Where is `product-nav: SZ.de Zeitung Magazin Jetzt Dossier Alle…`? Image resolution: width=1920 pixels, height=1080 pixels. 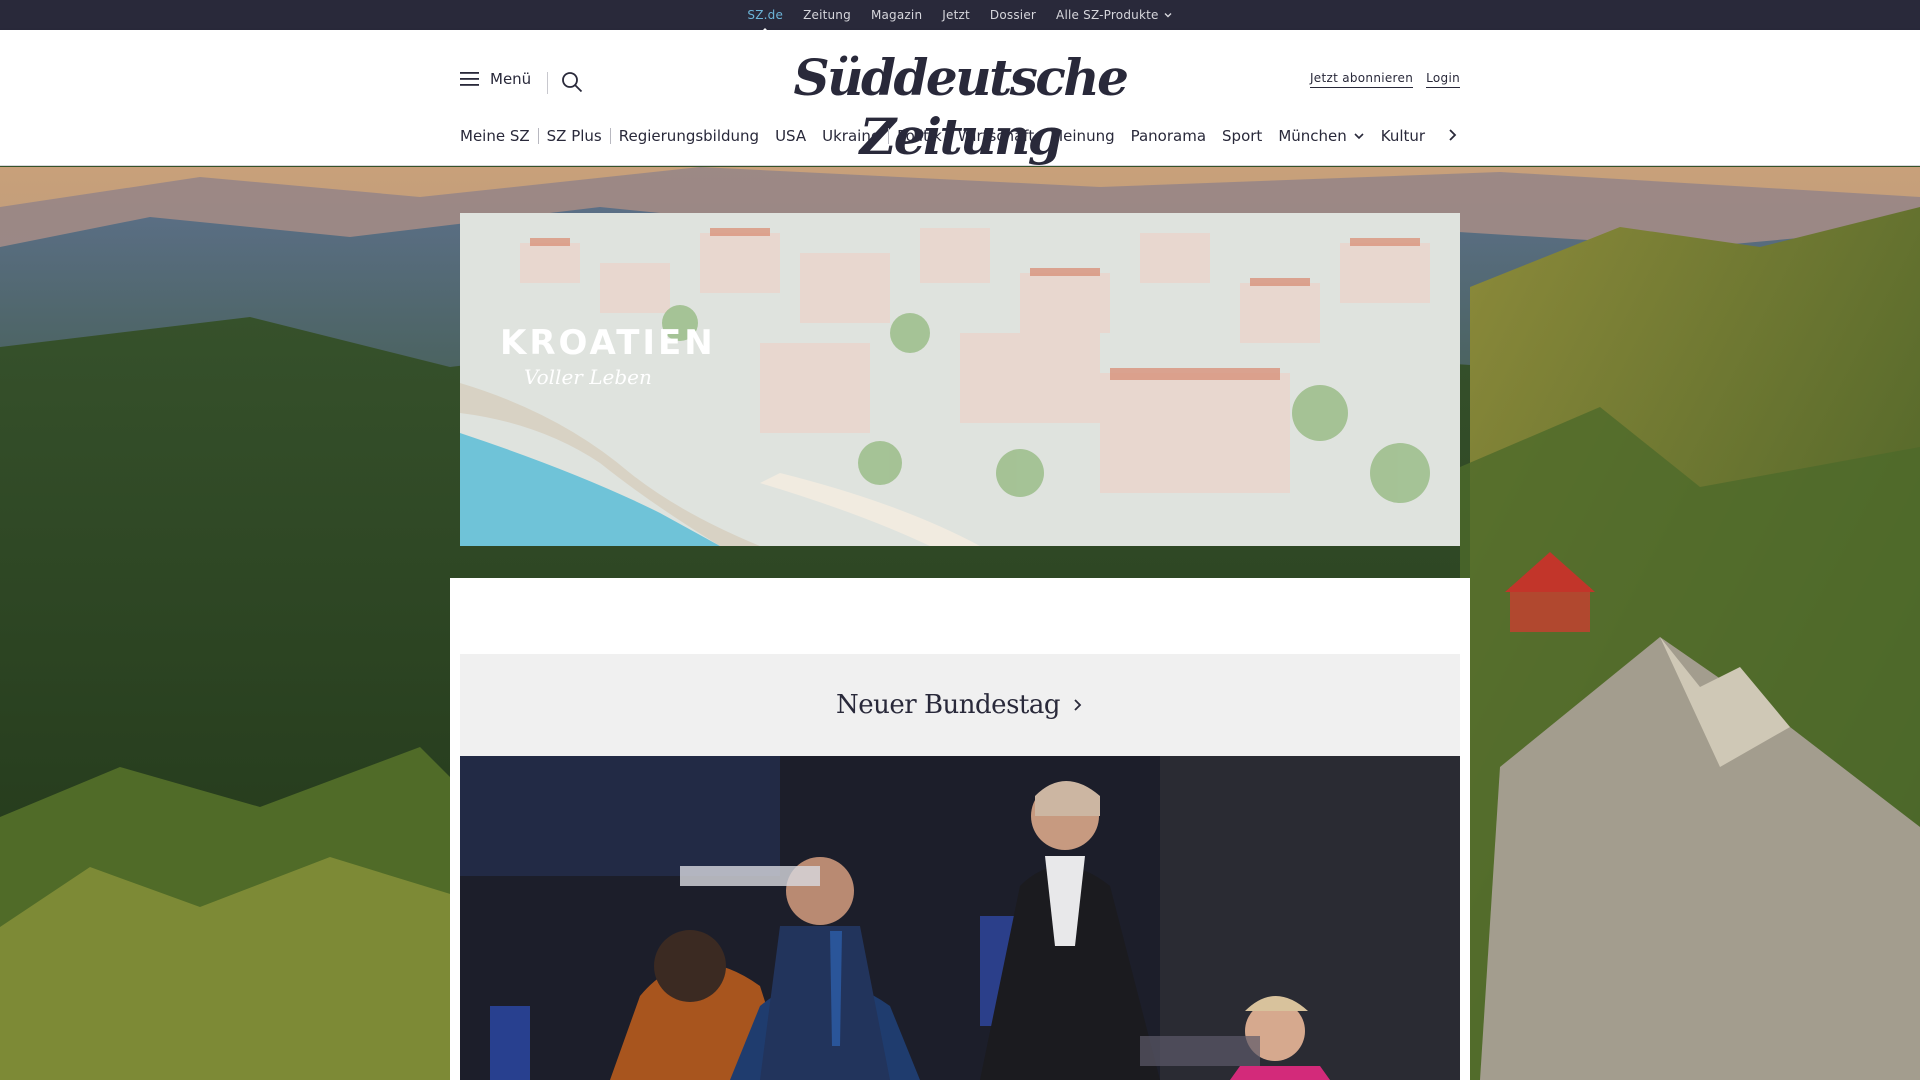 product-nav: SZ.de Zeitung Magazin Jetzt Dossier Alle… is located at coordinates (960, 16).